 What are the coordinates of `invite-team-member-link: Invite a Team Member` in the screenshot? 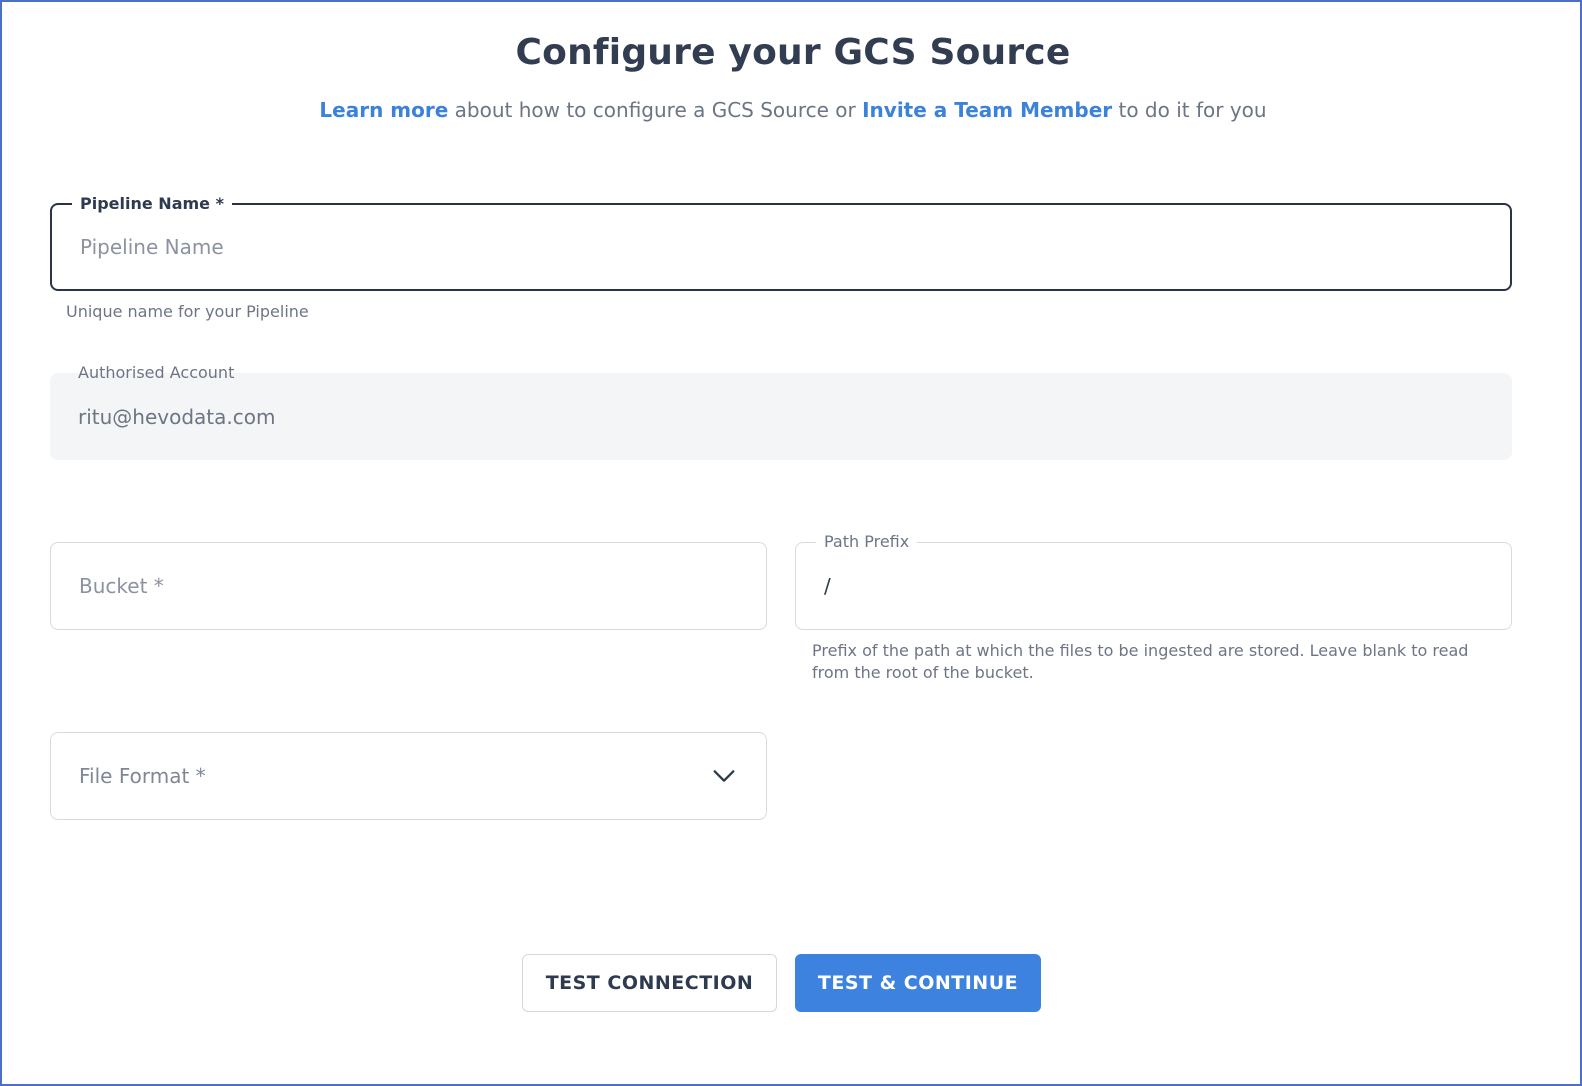 It's located at (987, 110).